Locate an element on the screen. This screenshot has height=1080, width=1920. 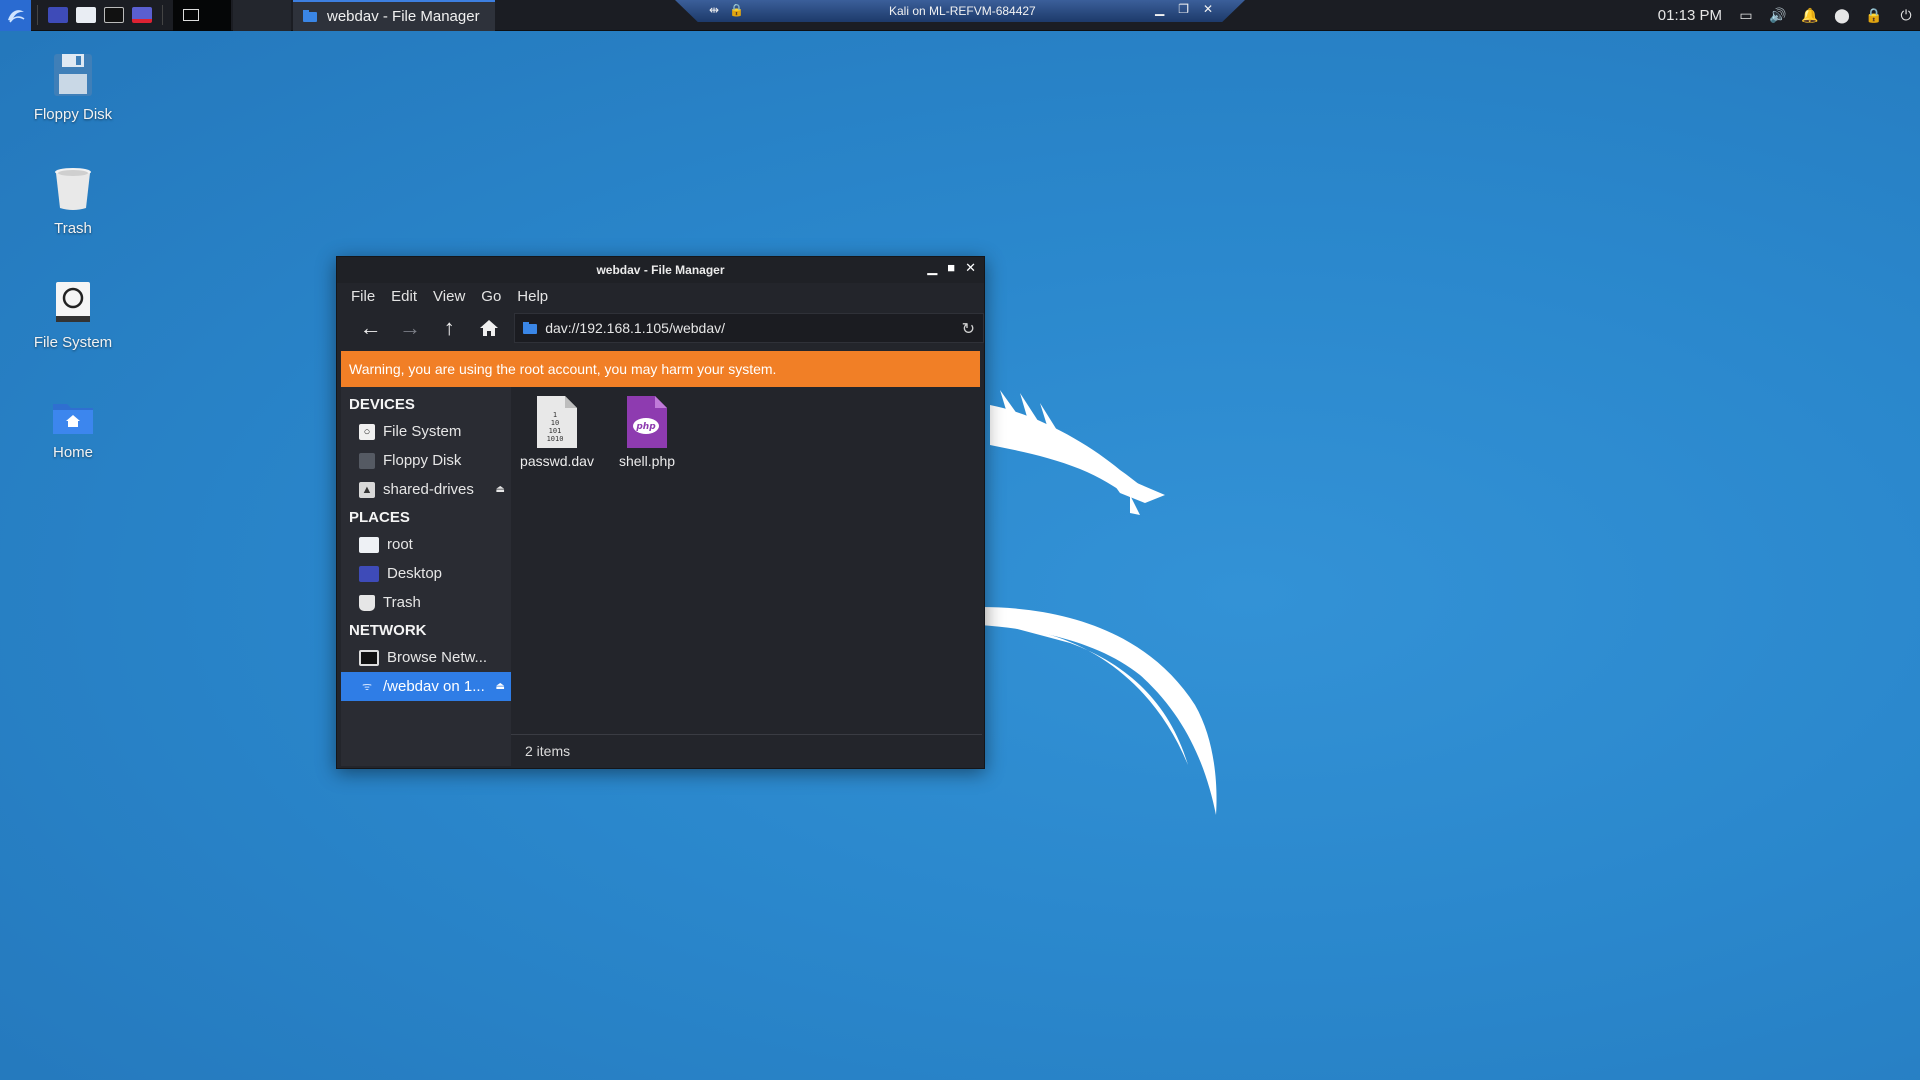
taskbar-window-title: webdav - File Manager is located at coordinates (403, 16).